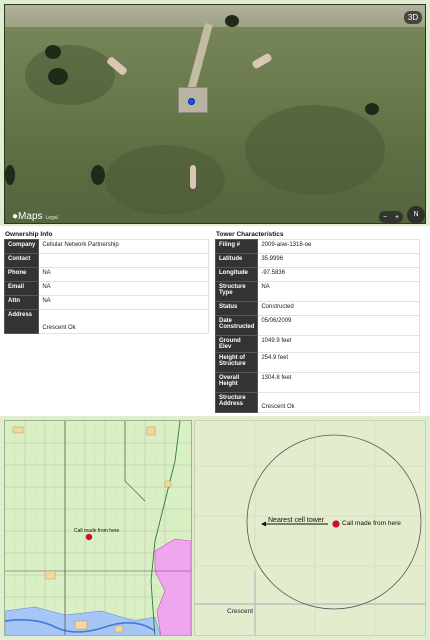 Image resolution: width=430 pixels, height=640 pixels. Describe the element at coordinates (338, 246) in the screenshot. I see `tower-value: 2009-asw-1318-oe` at that location.